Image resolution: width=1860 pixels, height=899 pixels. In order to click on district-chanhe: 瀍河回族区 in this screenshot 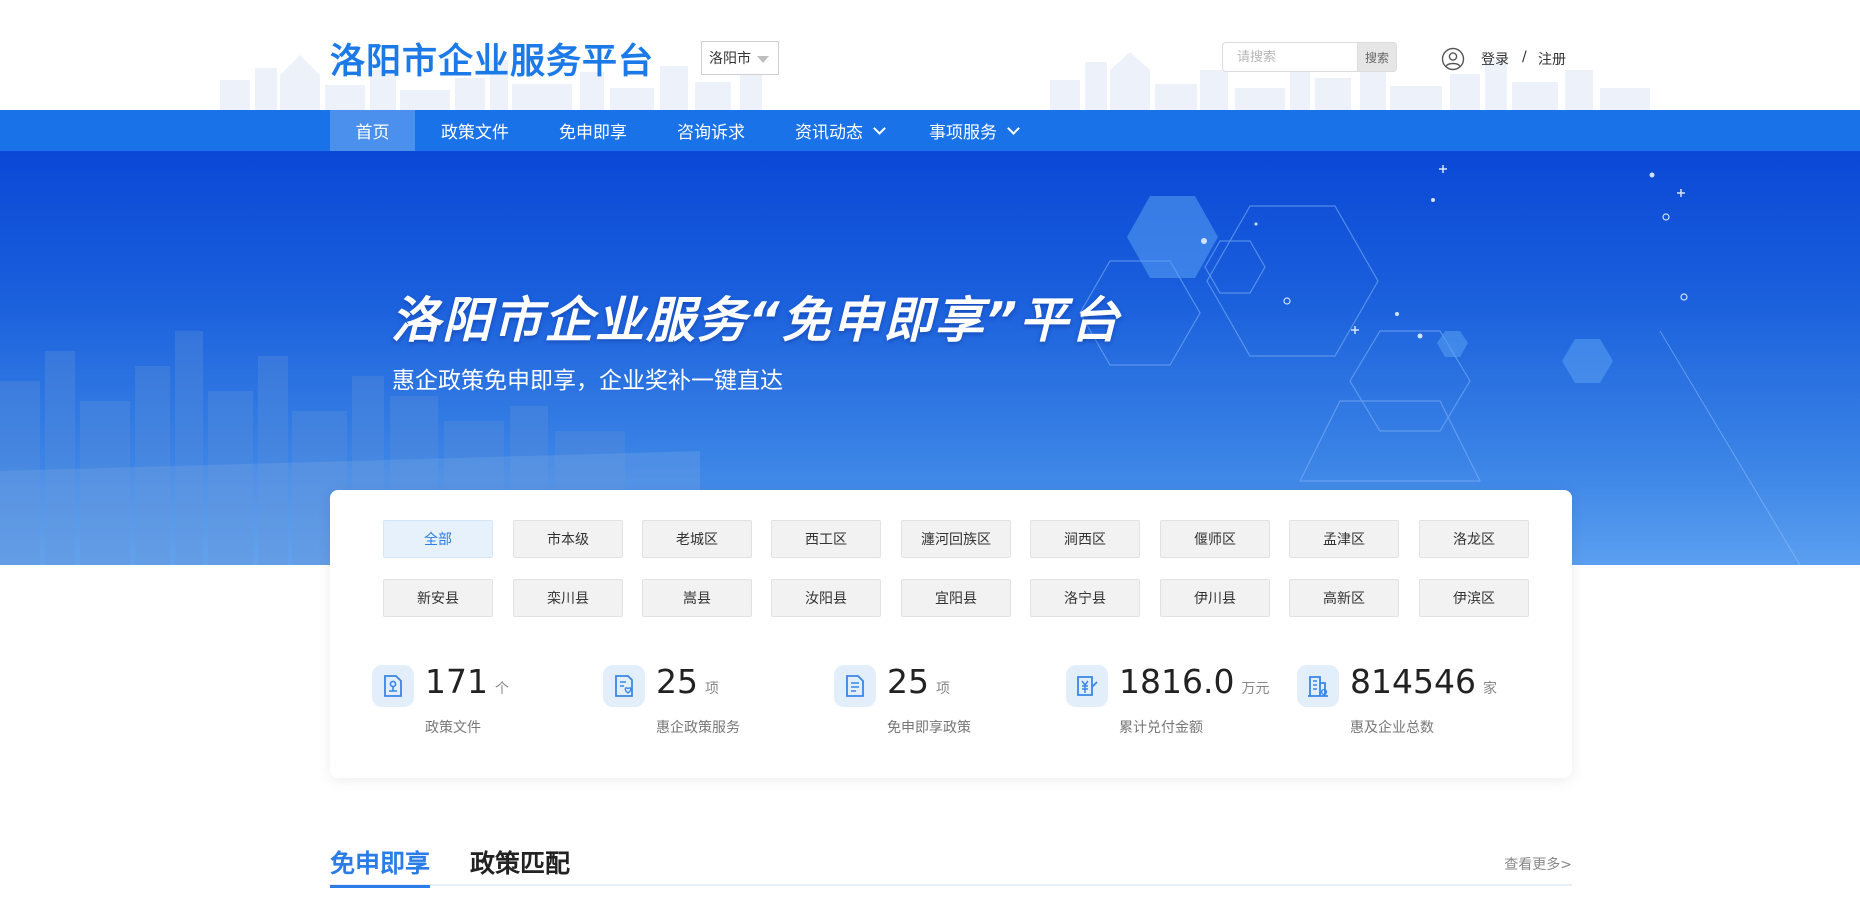, I will do `click(956, 539)`.